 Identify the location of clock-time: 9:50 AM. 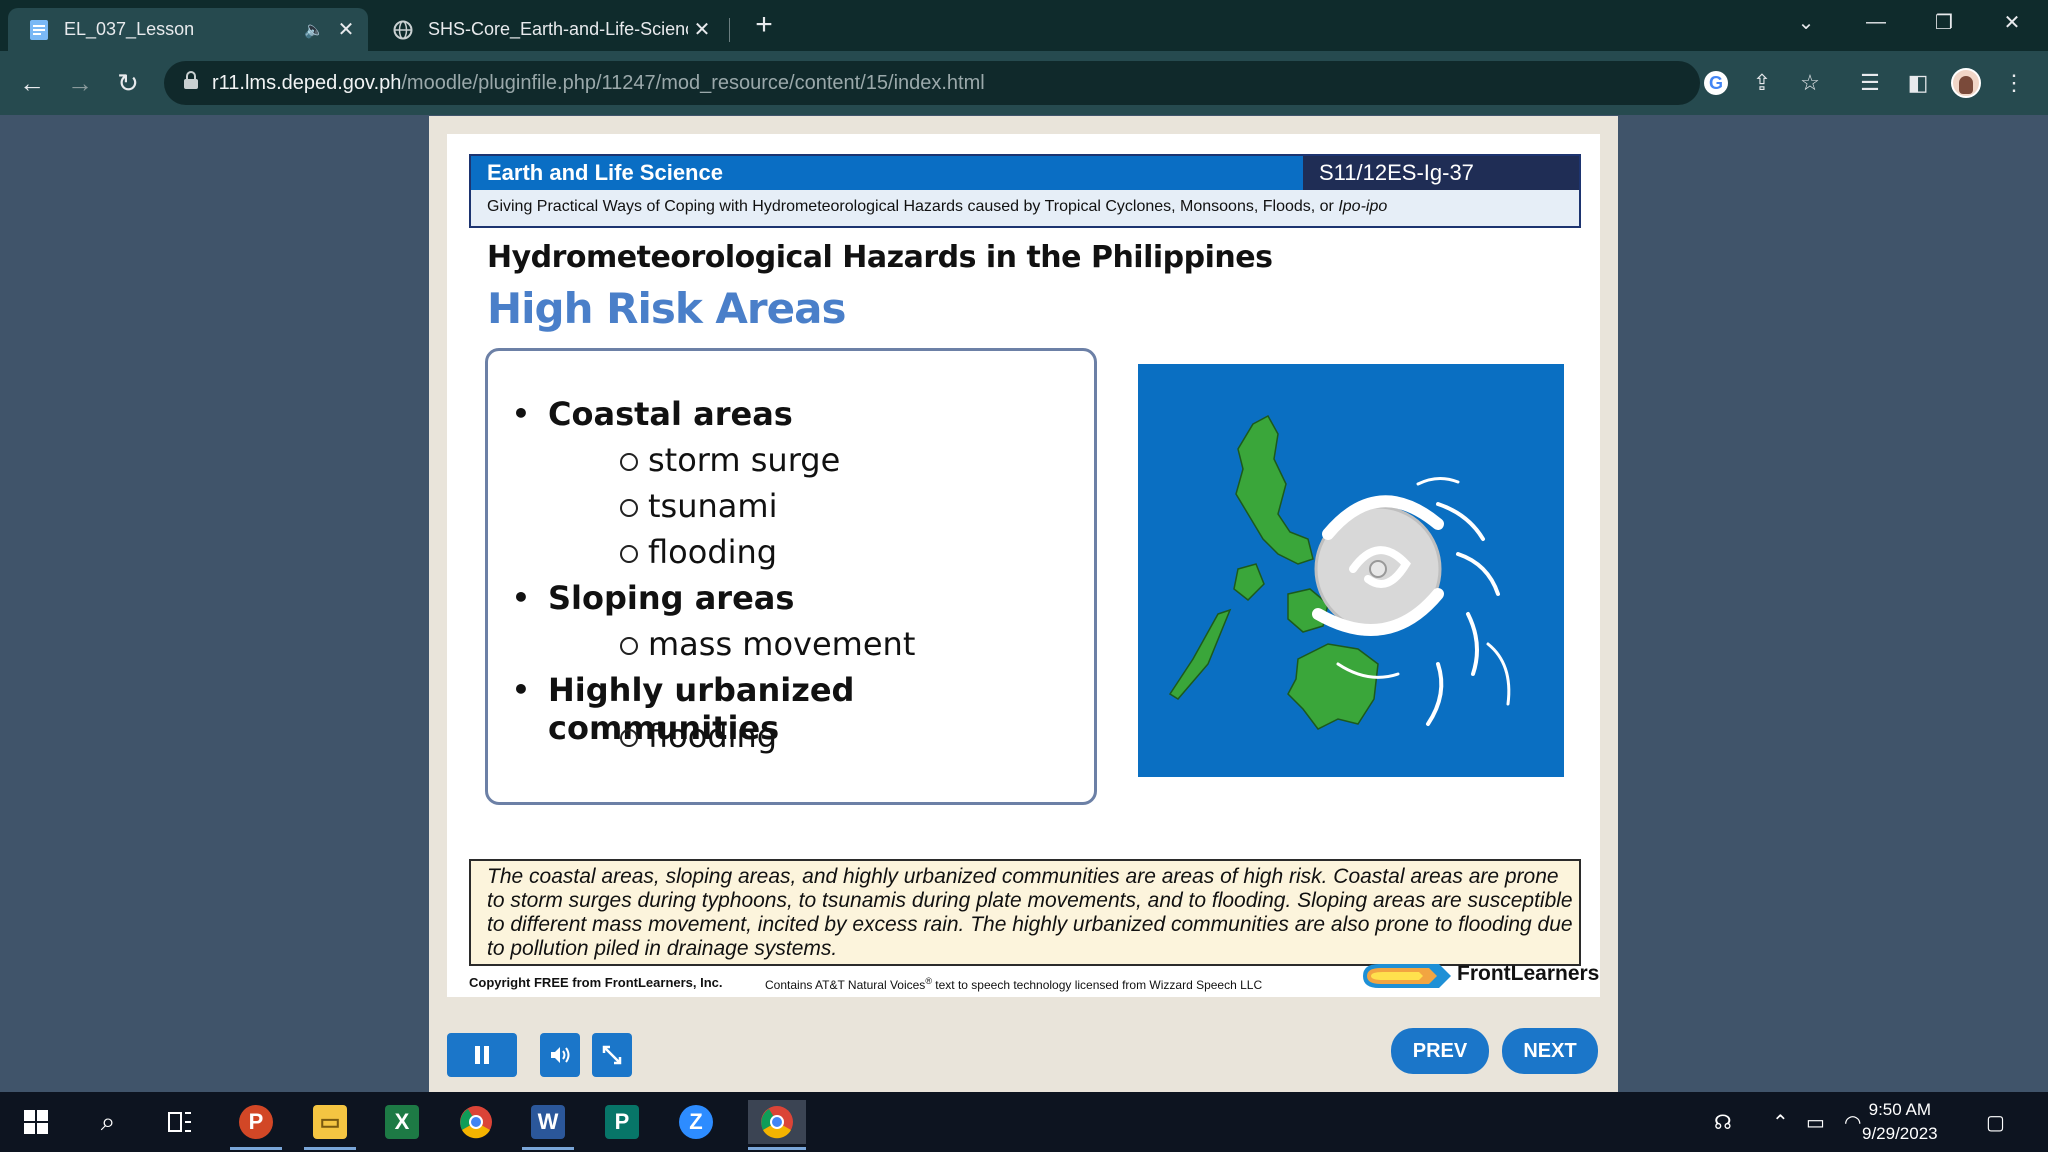
(1899, 1109).